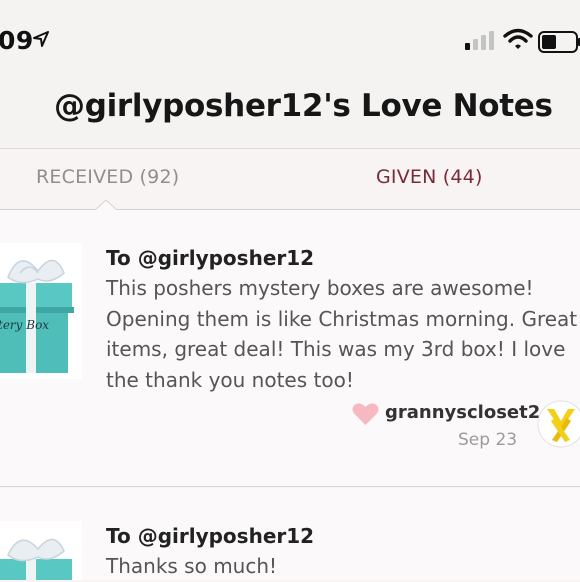 This screenshot has height=582, width=580. Describe the element at coordinates (107, 177) in the screenshot. I see `tab-received: RECEIVED (92)` at that location.